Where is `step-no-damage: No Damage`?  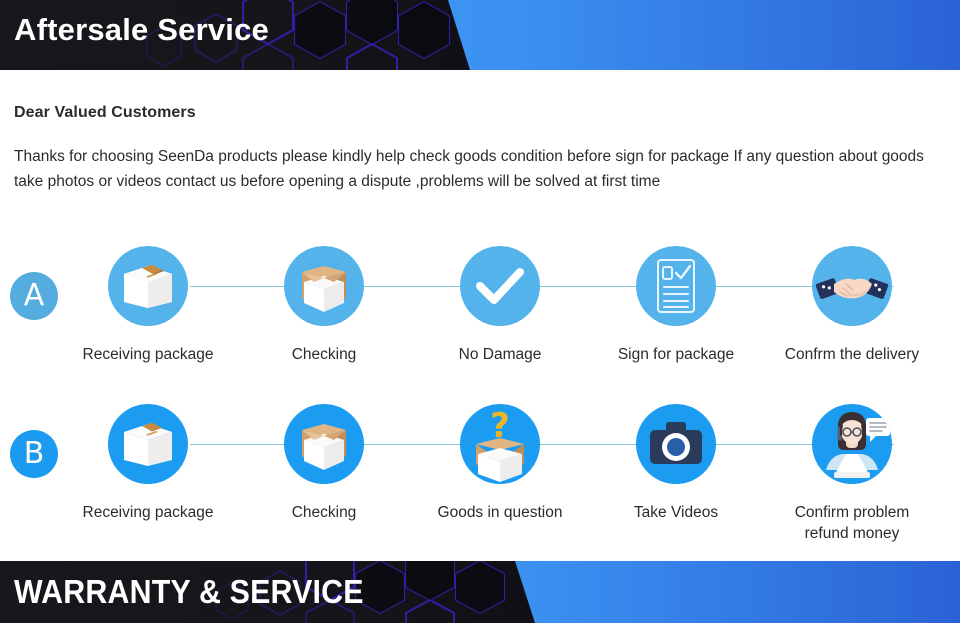
step-no-damage: No Damage is located at coordinates (500, 305).